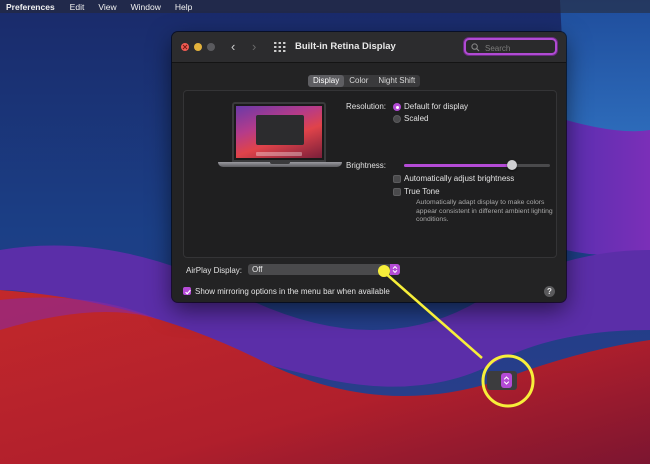 This screenshot has width=650, height=464. What do you see at coordinates (397, 179) in the screenshot?
I see `auto-brightness-checkbox` at bounding box center [397, 179].